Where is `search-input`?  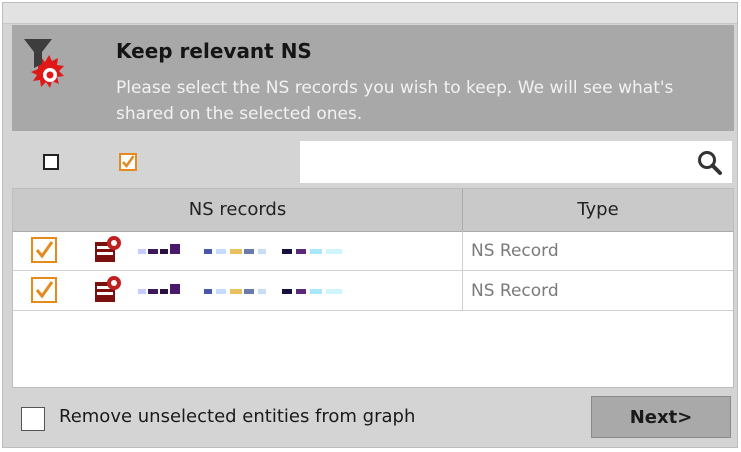
search-input is located at coordinates (497, 163).